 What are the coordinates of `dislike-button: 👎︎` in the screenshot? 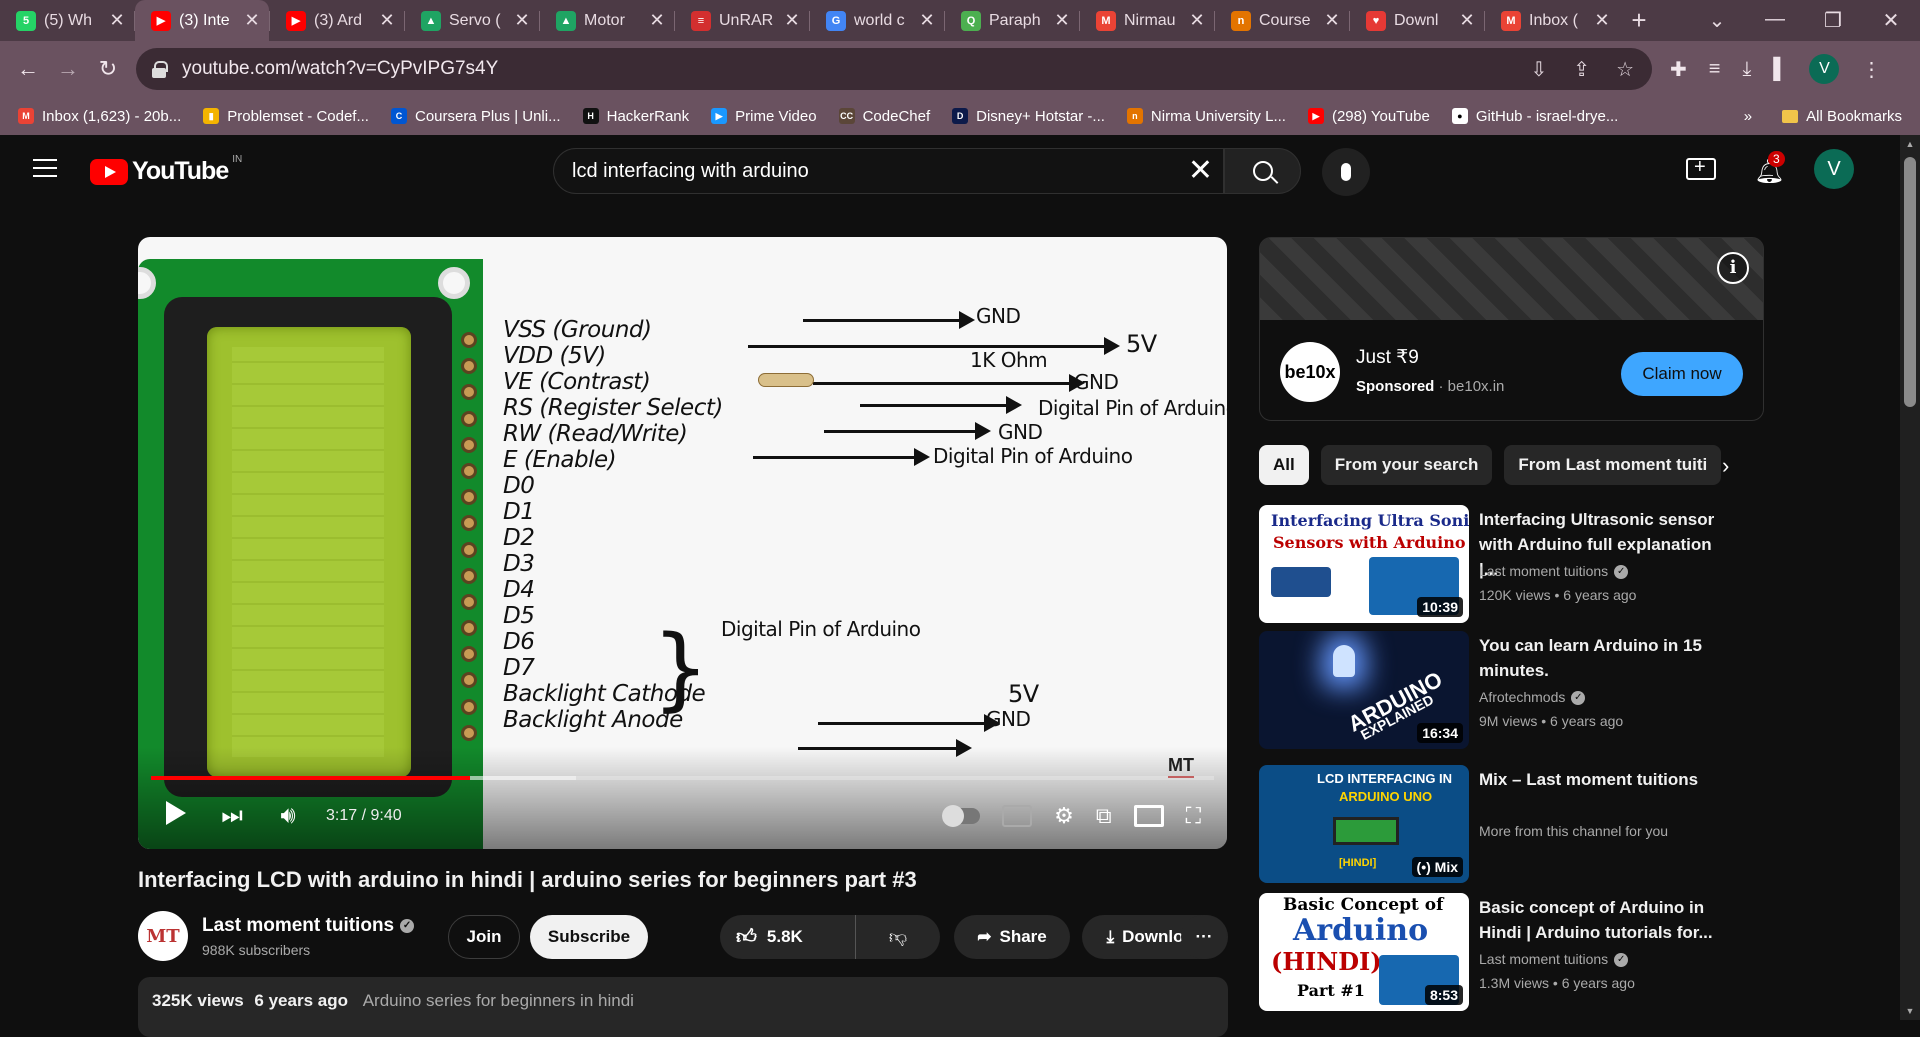 It's located at (898, 937).